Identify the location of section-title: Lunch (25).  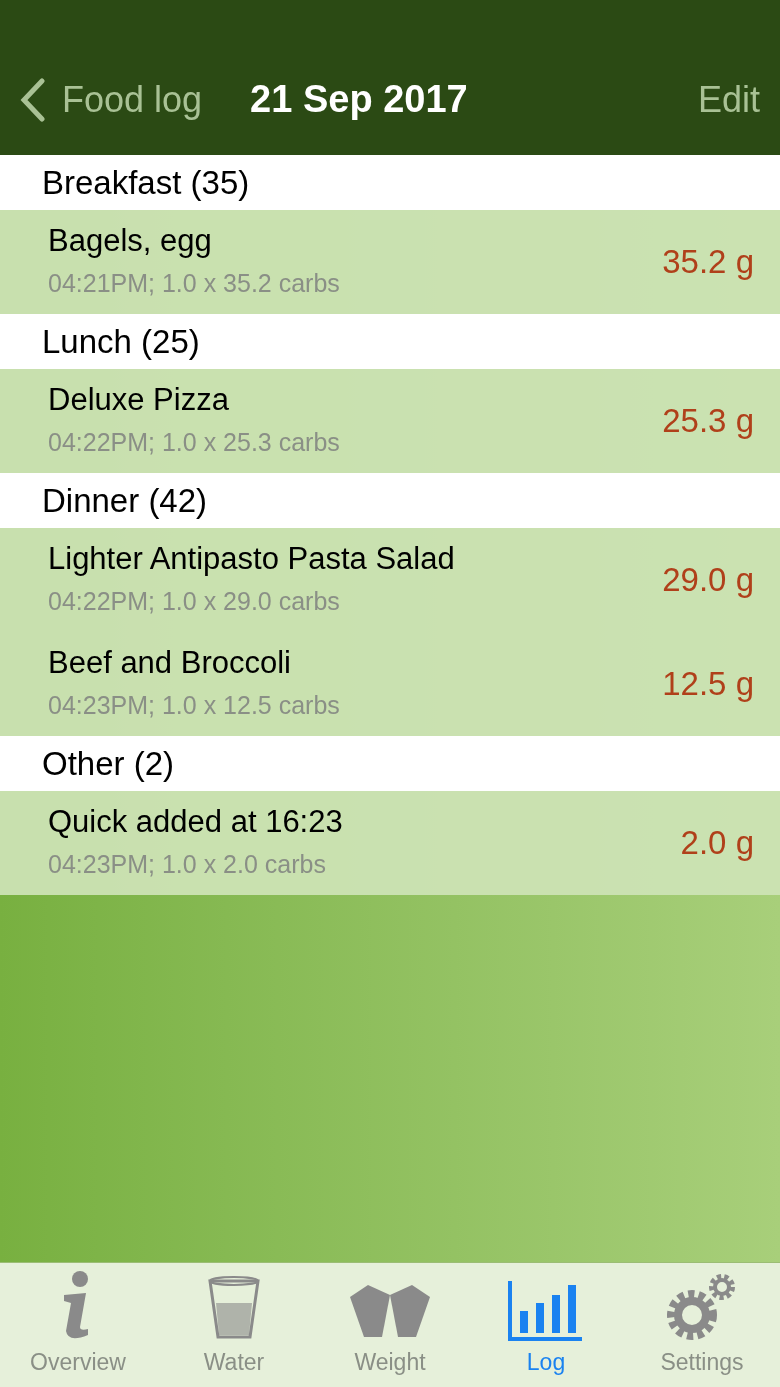
(121, 341).